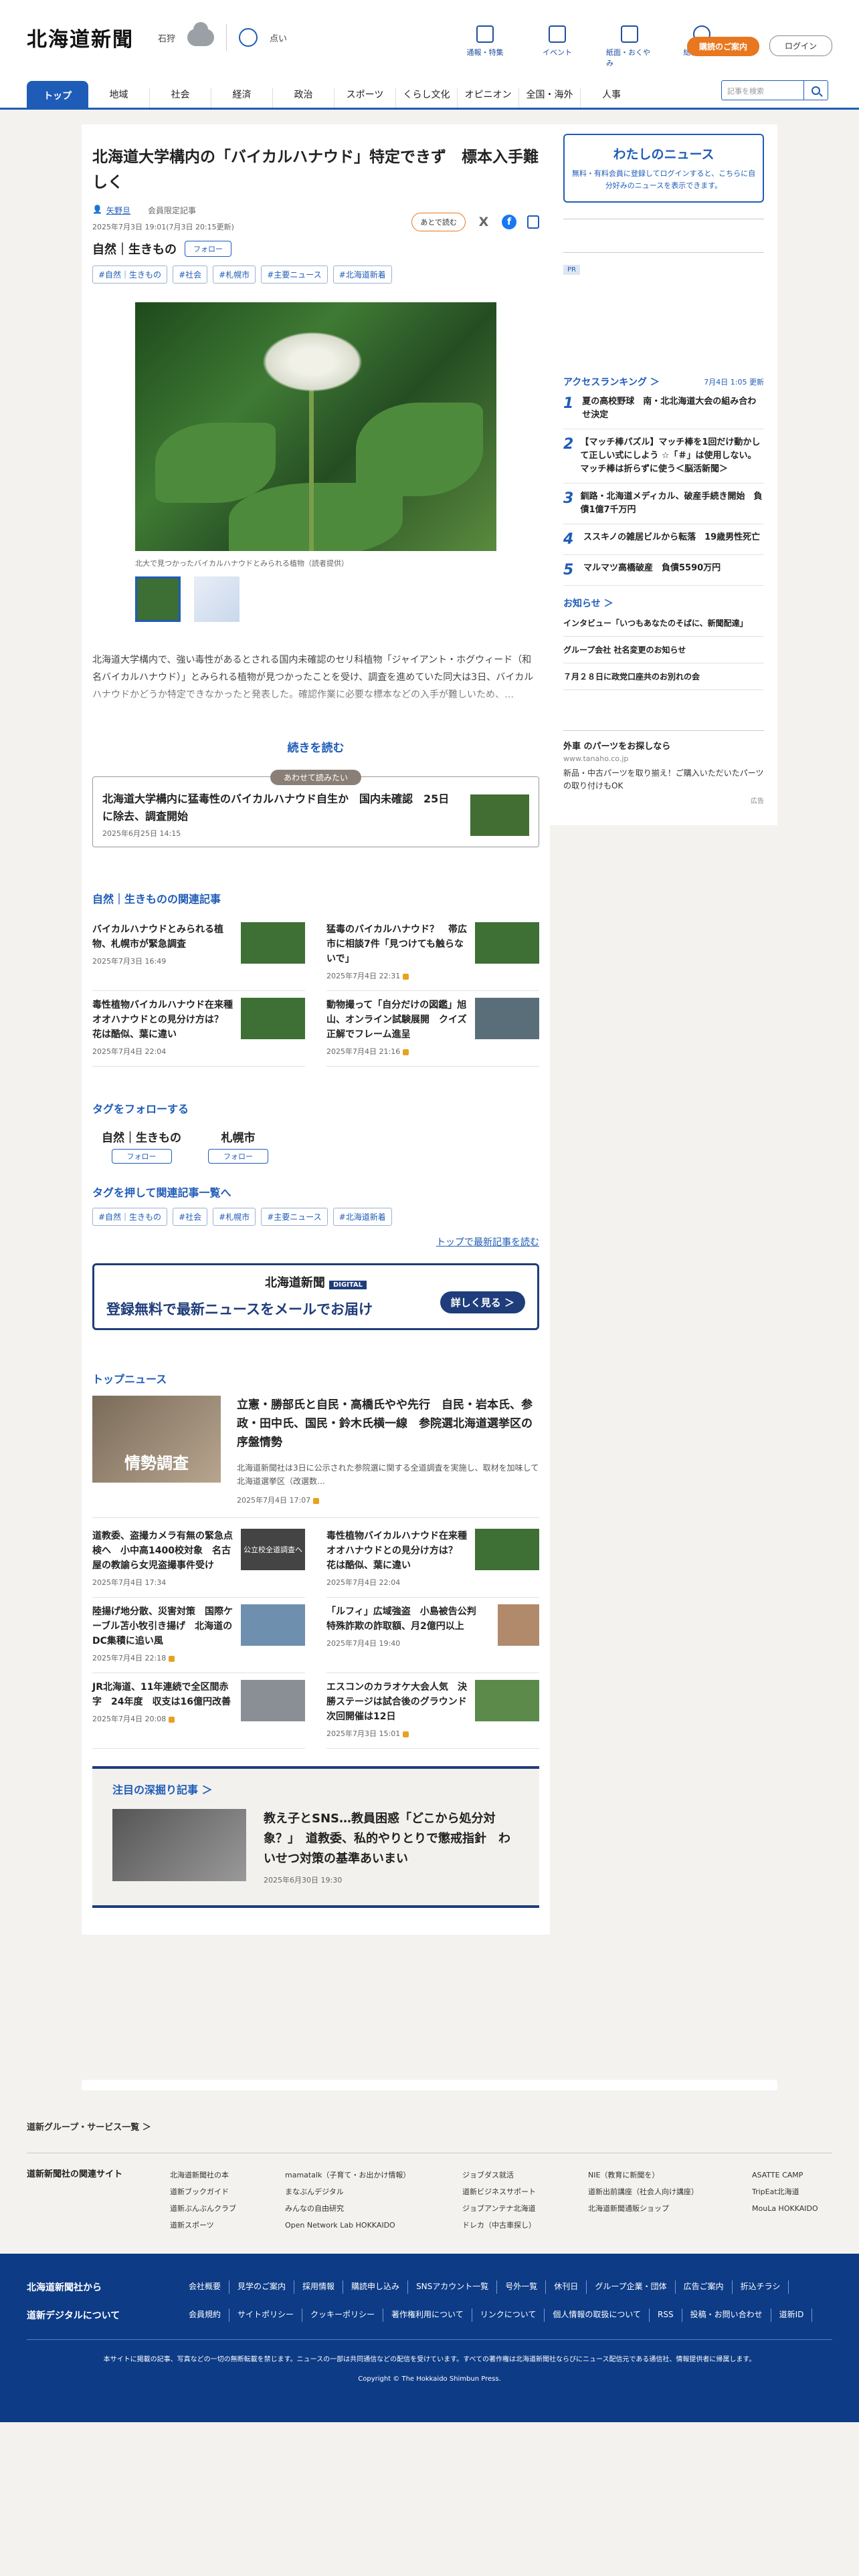  Describe the element at coordinates (262, 2287) in the screenshot. I see `footer-link: 見学のご案内` at that location.